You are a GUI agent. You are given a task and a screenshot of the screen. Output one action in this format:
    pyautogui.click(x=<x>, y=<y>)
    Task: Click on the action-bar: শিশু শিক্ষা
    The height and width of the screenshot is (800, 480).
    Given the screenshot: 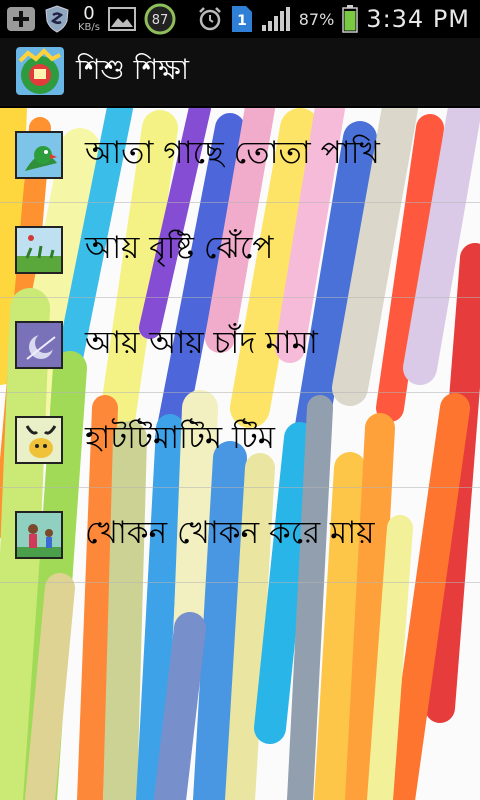 What is the action you would take?
    pyautogui.click(x=240, y=72)
    